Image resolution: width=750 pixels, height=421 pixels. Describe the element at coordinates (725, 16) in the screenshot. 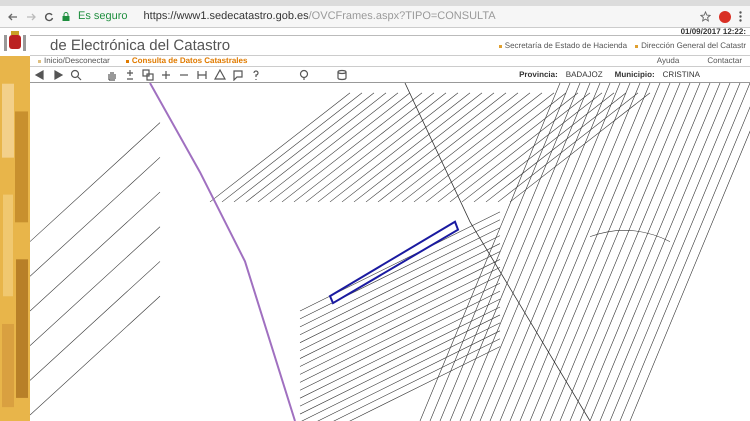

I see `extension-icon` at that location.